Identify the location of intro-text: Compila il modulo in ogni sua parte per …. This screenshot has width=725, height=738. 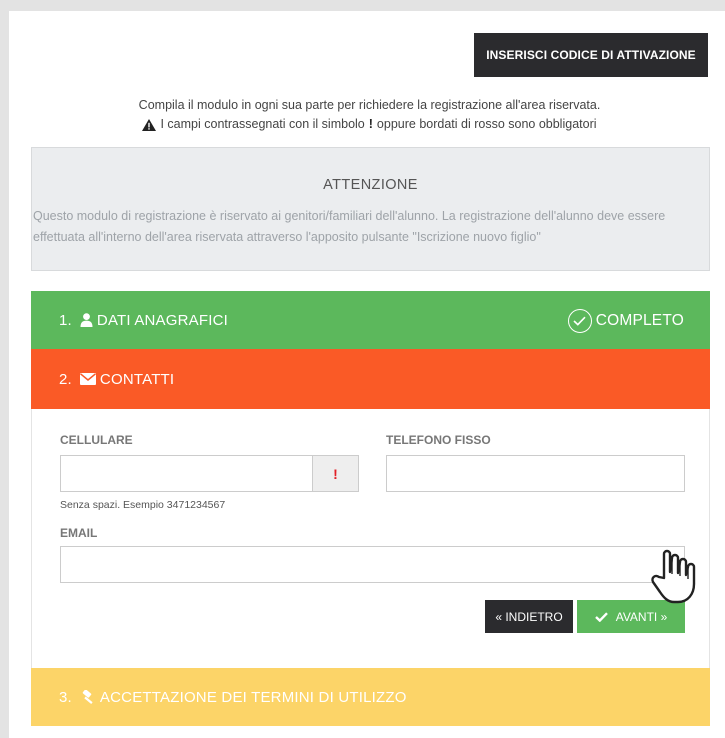
(369, 115).